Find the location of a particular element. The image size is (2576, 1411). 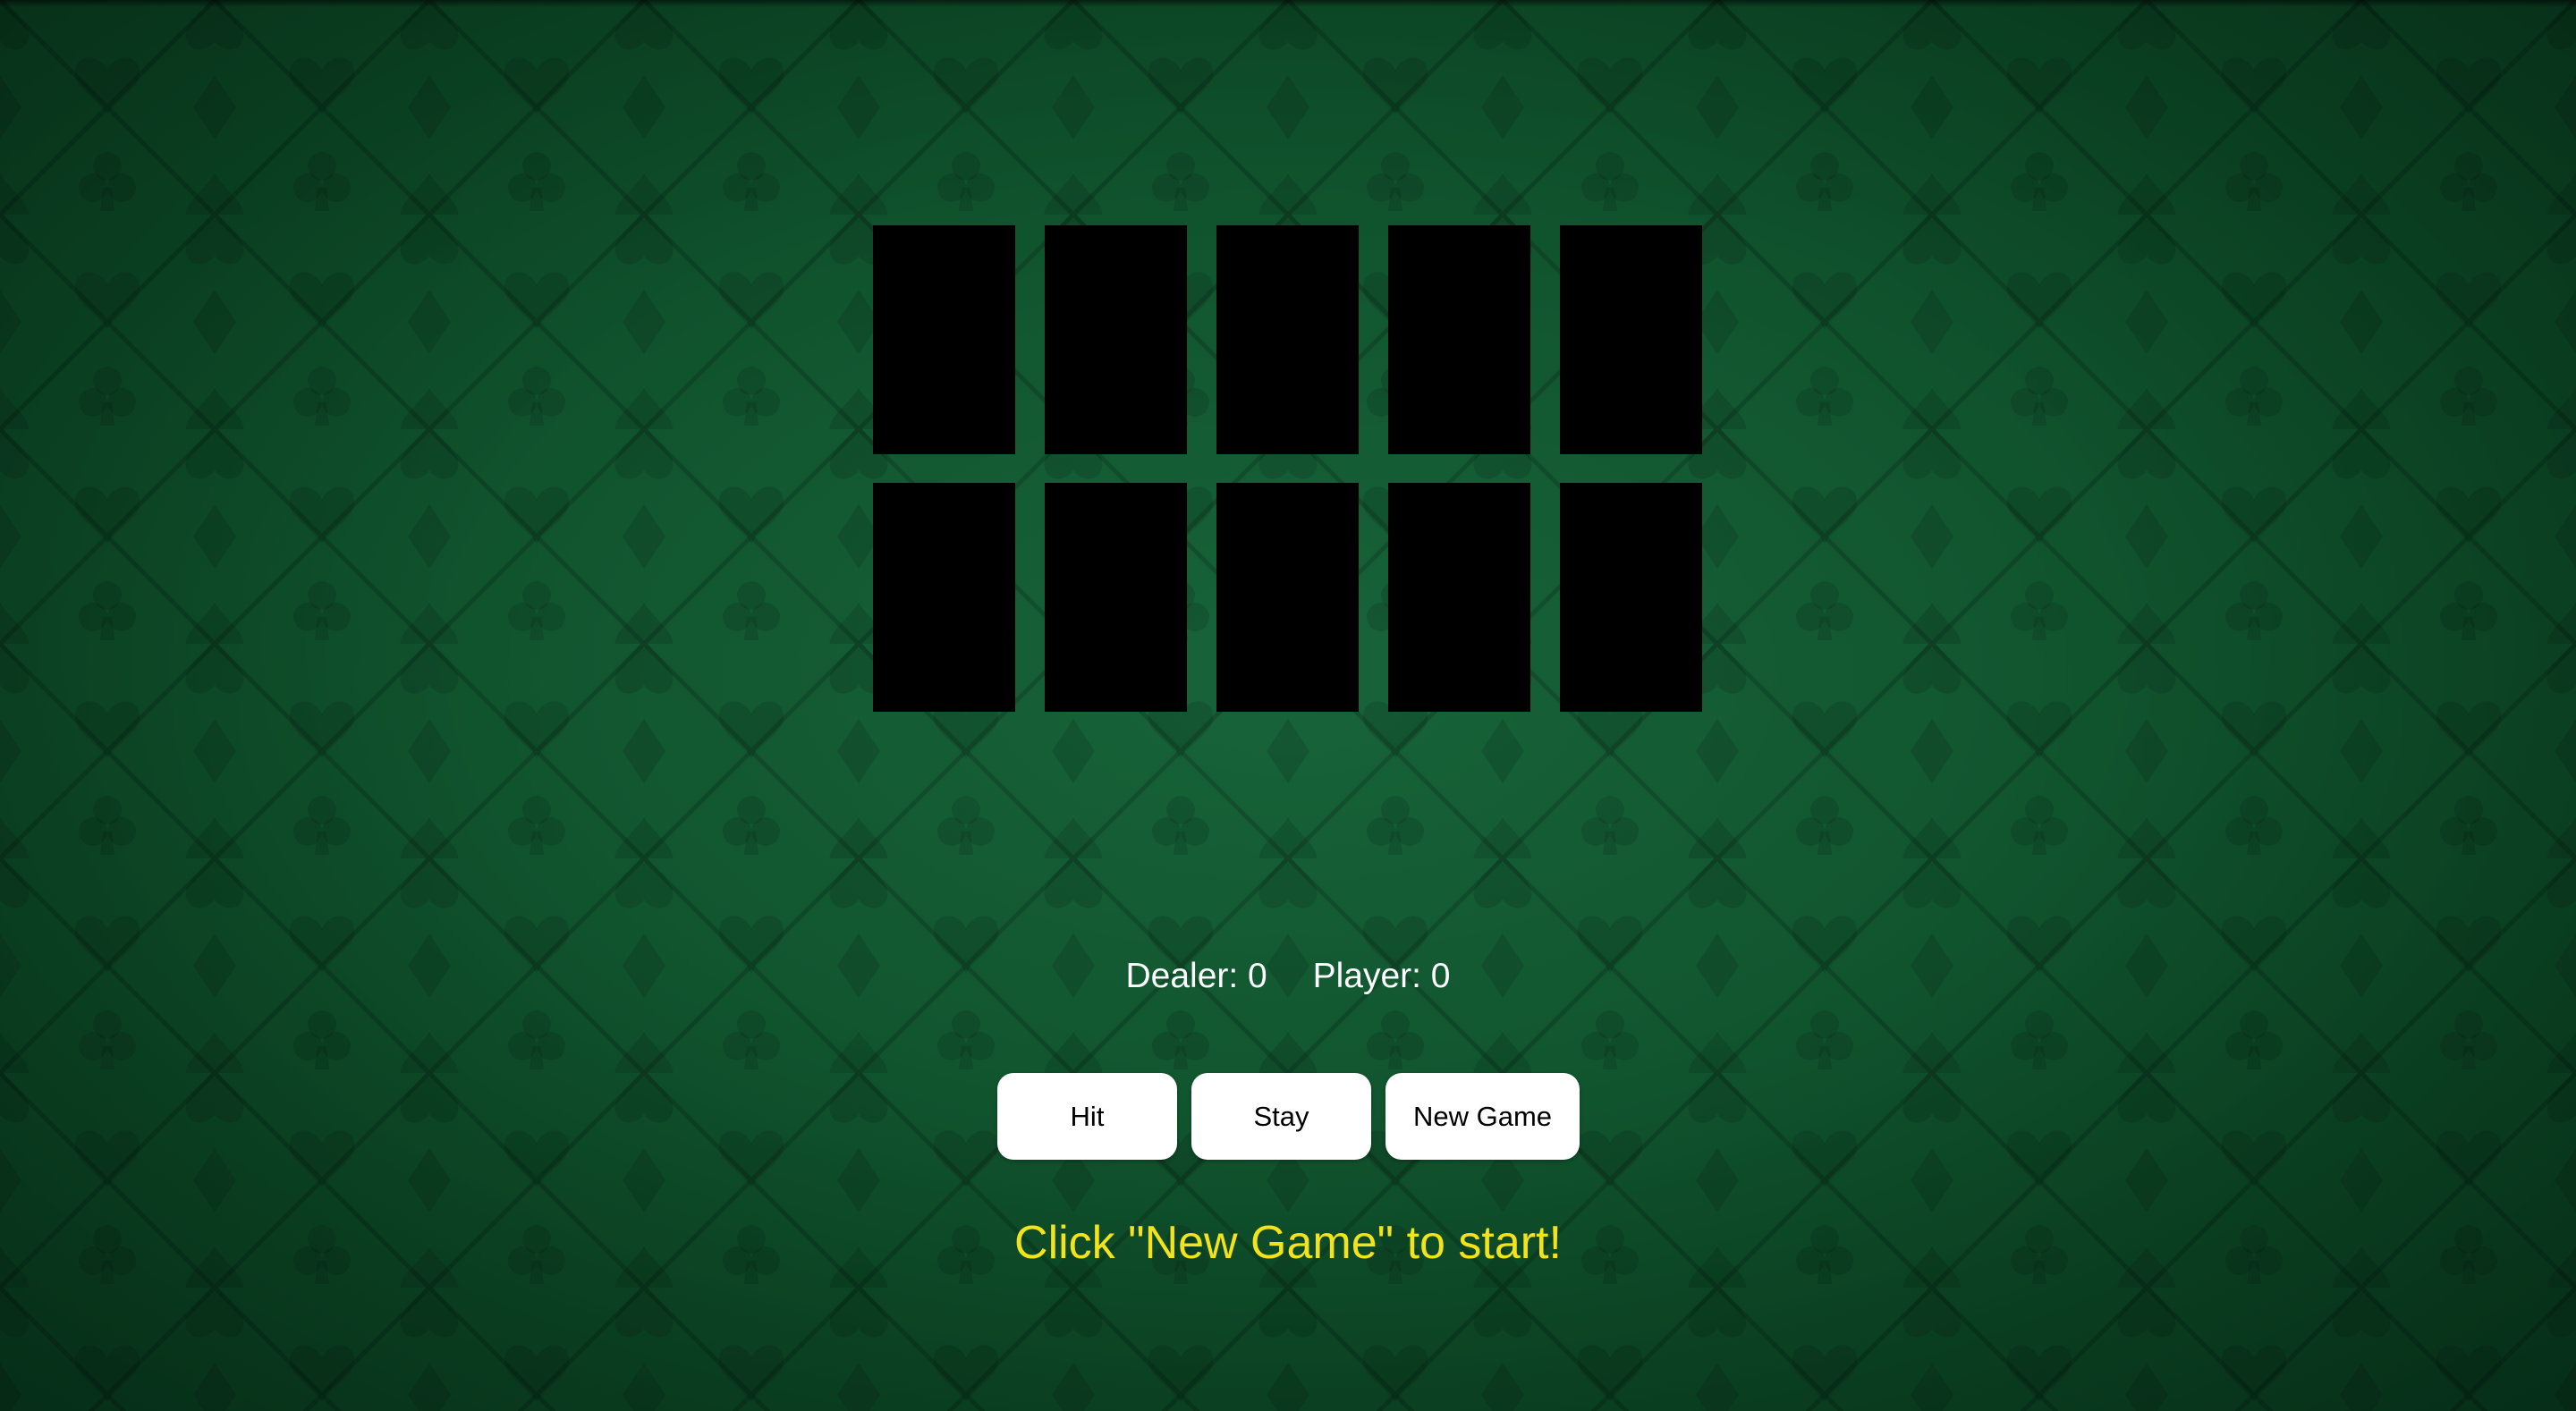

score-bar: Dealer: 0 Player: 0 is located at coordinates (1288, 976).